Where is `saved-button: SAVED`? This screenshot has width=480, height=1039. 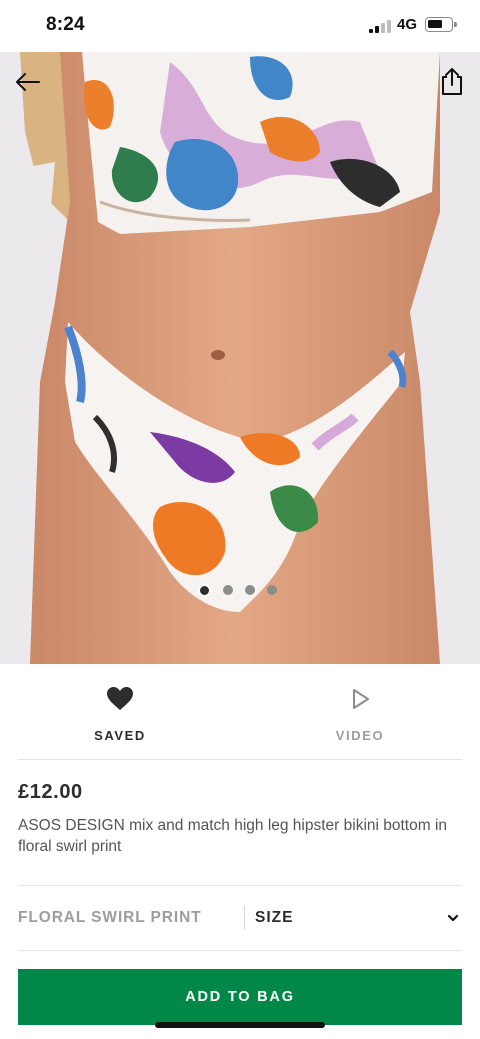
saved-button: SAVED is located at coordinates (120, 712).